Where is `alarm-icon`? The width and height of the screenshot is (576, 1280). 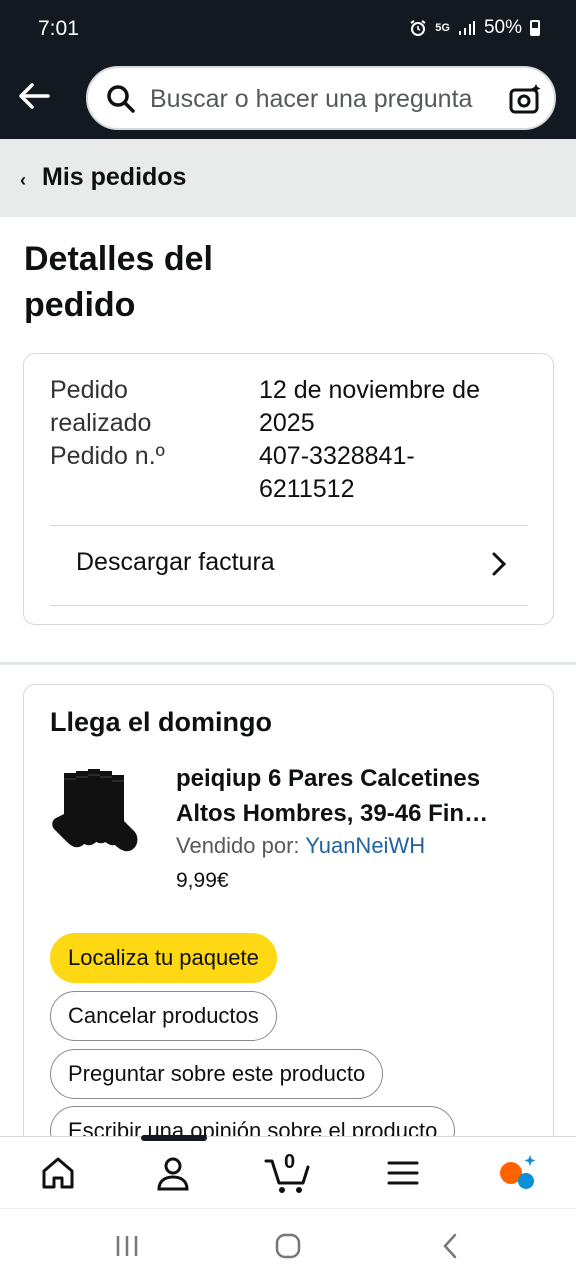 alarm-icon is located at coordinates (418, 28).